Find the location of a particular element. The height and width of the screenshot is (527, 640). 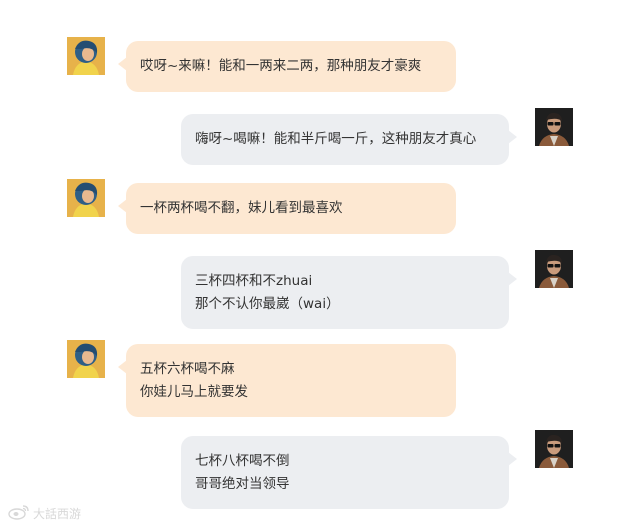

message-line: 哎呀~来嘛！能和一两来二两，那种朋友才豪爽 is located at coordinates (281, 66).